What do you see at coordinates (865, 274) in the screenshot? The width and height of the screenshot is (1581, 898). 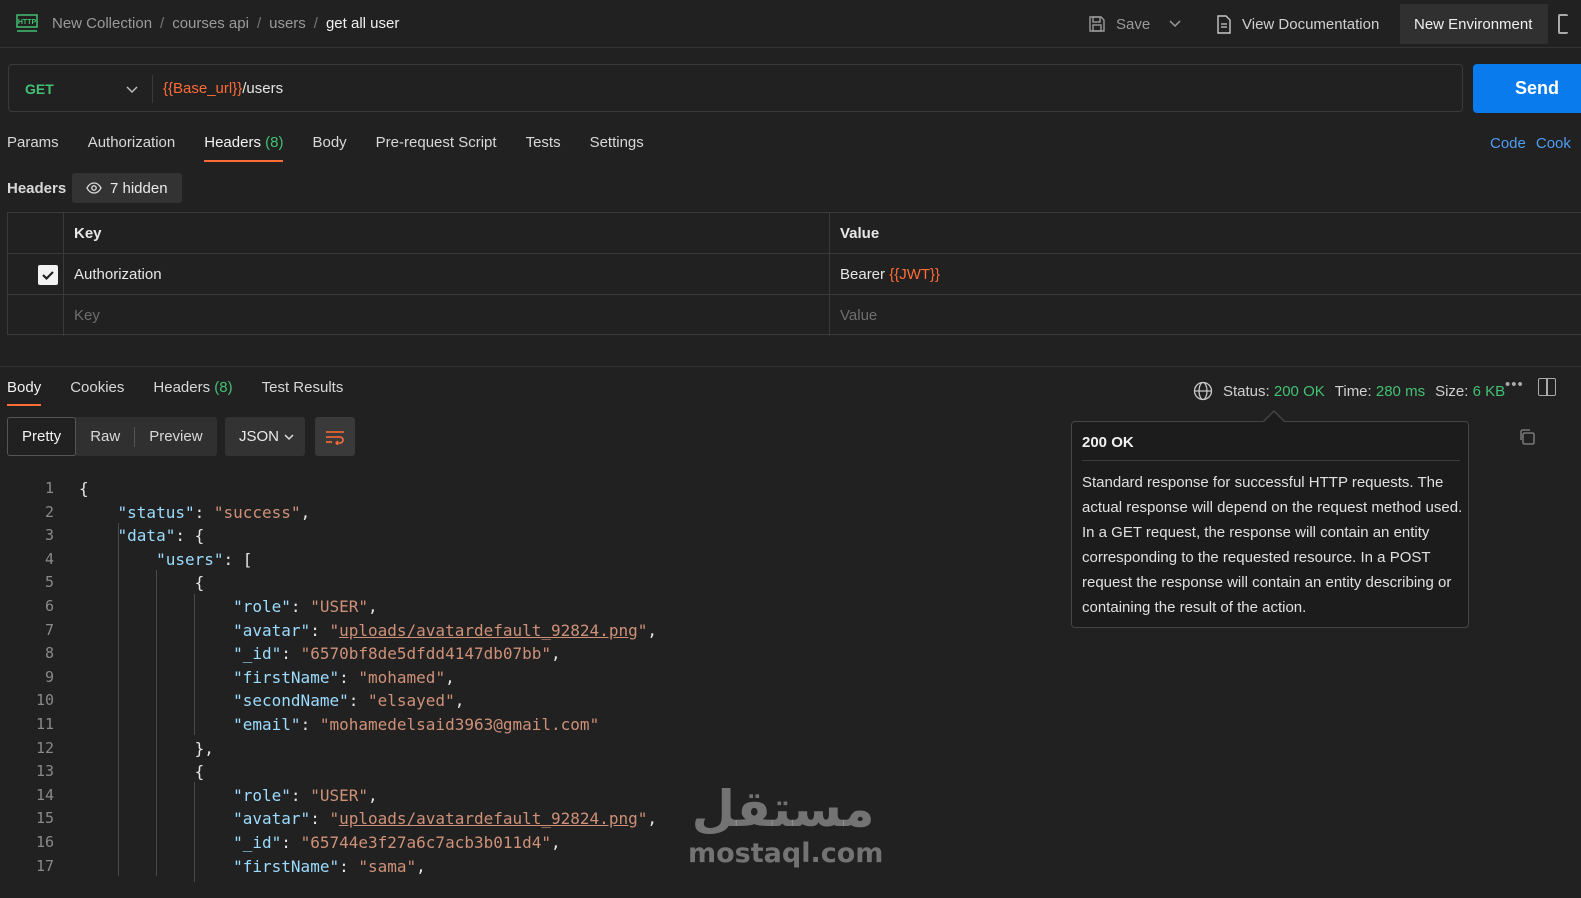 I see `header-value-prefix: Bearer` at bounding box center [865, 274].